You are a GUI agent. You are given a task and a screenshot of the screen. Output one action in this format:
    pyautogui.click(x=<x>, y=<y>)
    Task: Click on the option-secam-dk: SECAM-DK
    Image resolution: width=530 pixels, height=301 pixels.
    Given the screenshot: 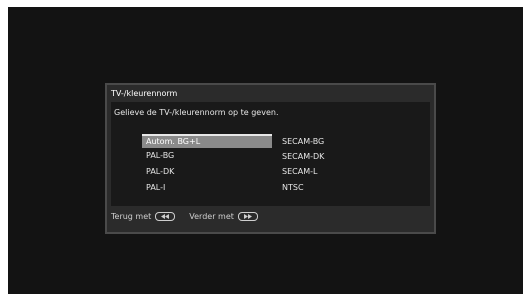 What is the action you would take?
    pyautogui.click(x=303, y=157)
    